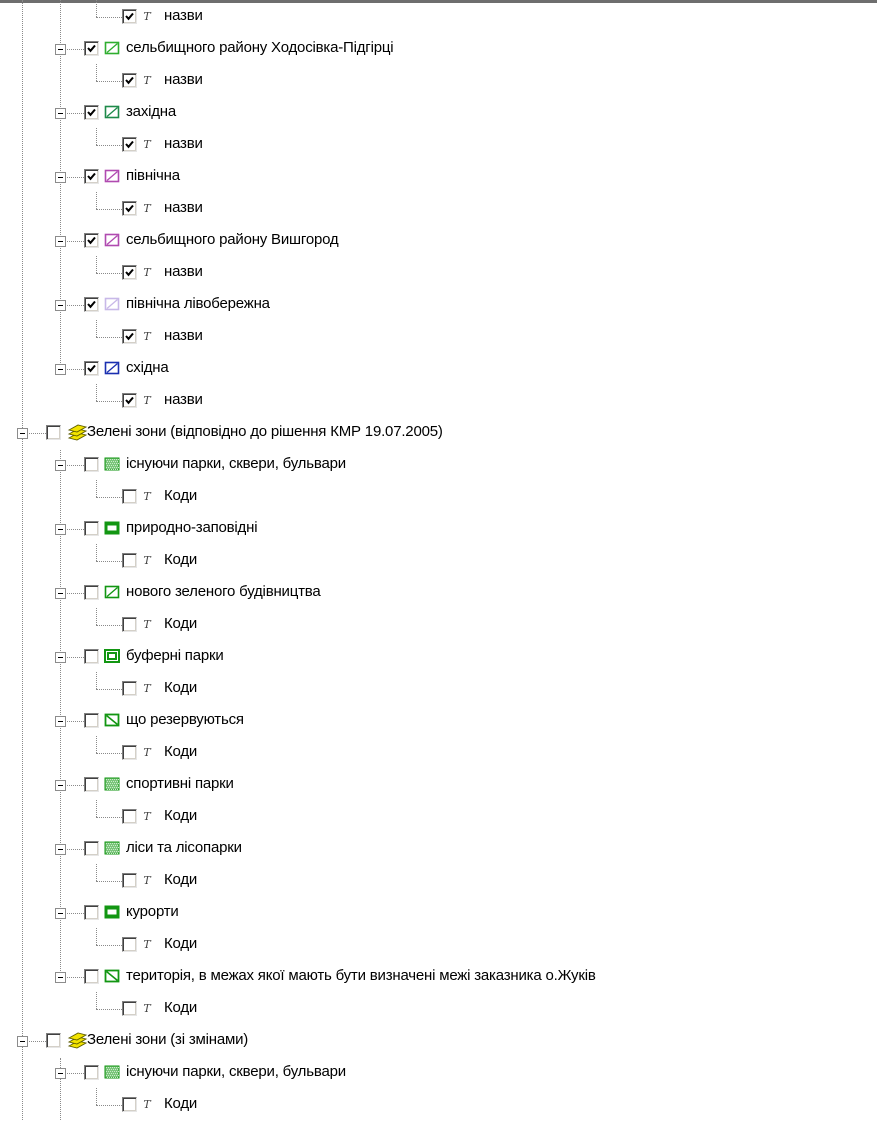  What do you see at coordinates (438, 722) in the screenshot?
I see `layer-row: що резервуються` at bounding box center [438, 722].